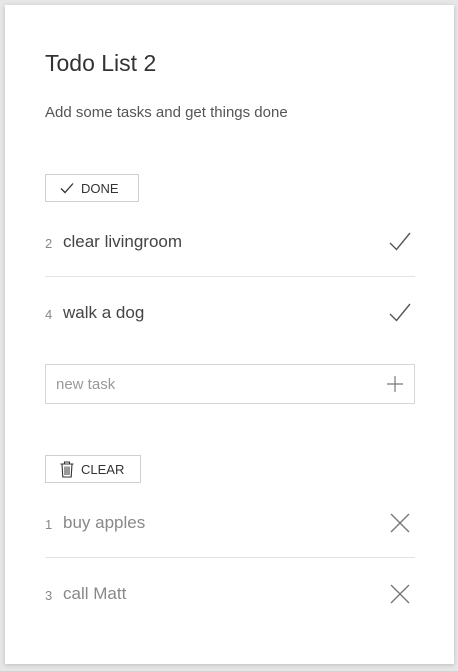  I want to click on clear-button-label: CLEAR, so click(103, 469).